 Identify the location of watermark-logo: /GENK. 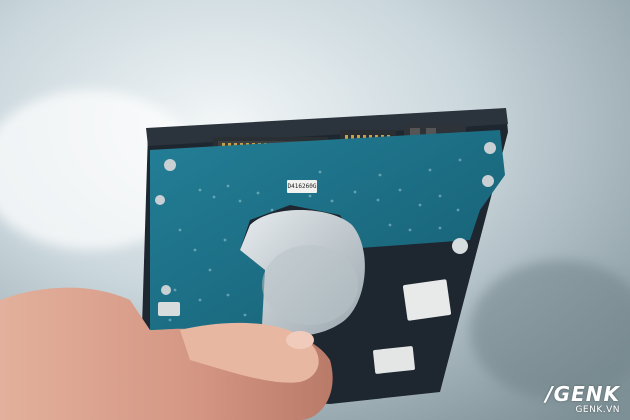
(582, 394).